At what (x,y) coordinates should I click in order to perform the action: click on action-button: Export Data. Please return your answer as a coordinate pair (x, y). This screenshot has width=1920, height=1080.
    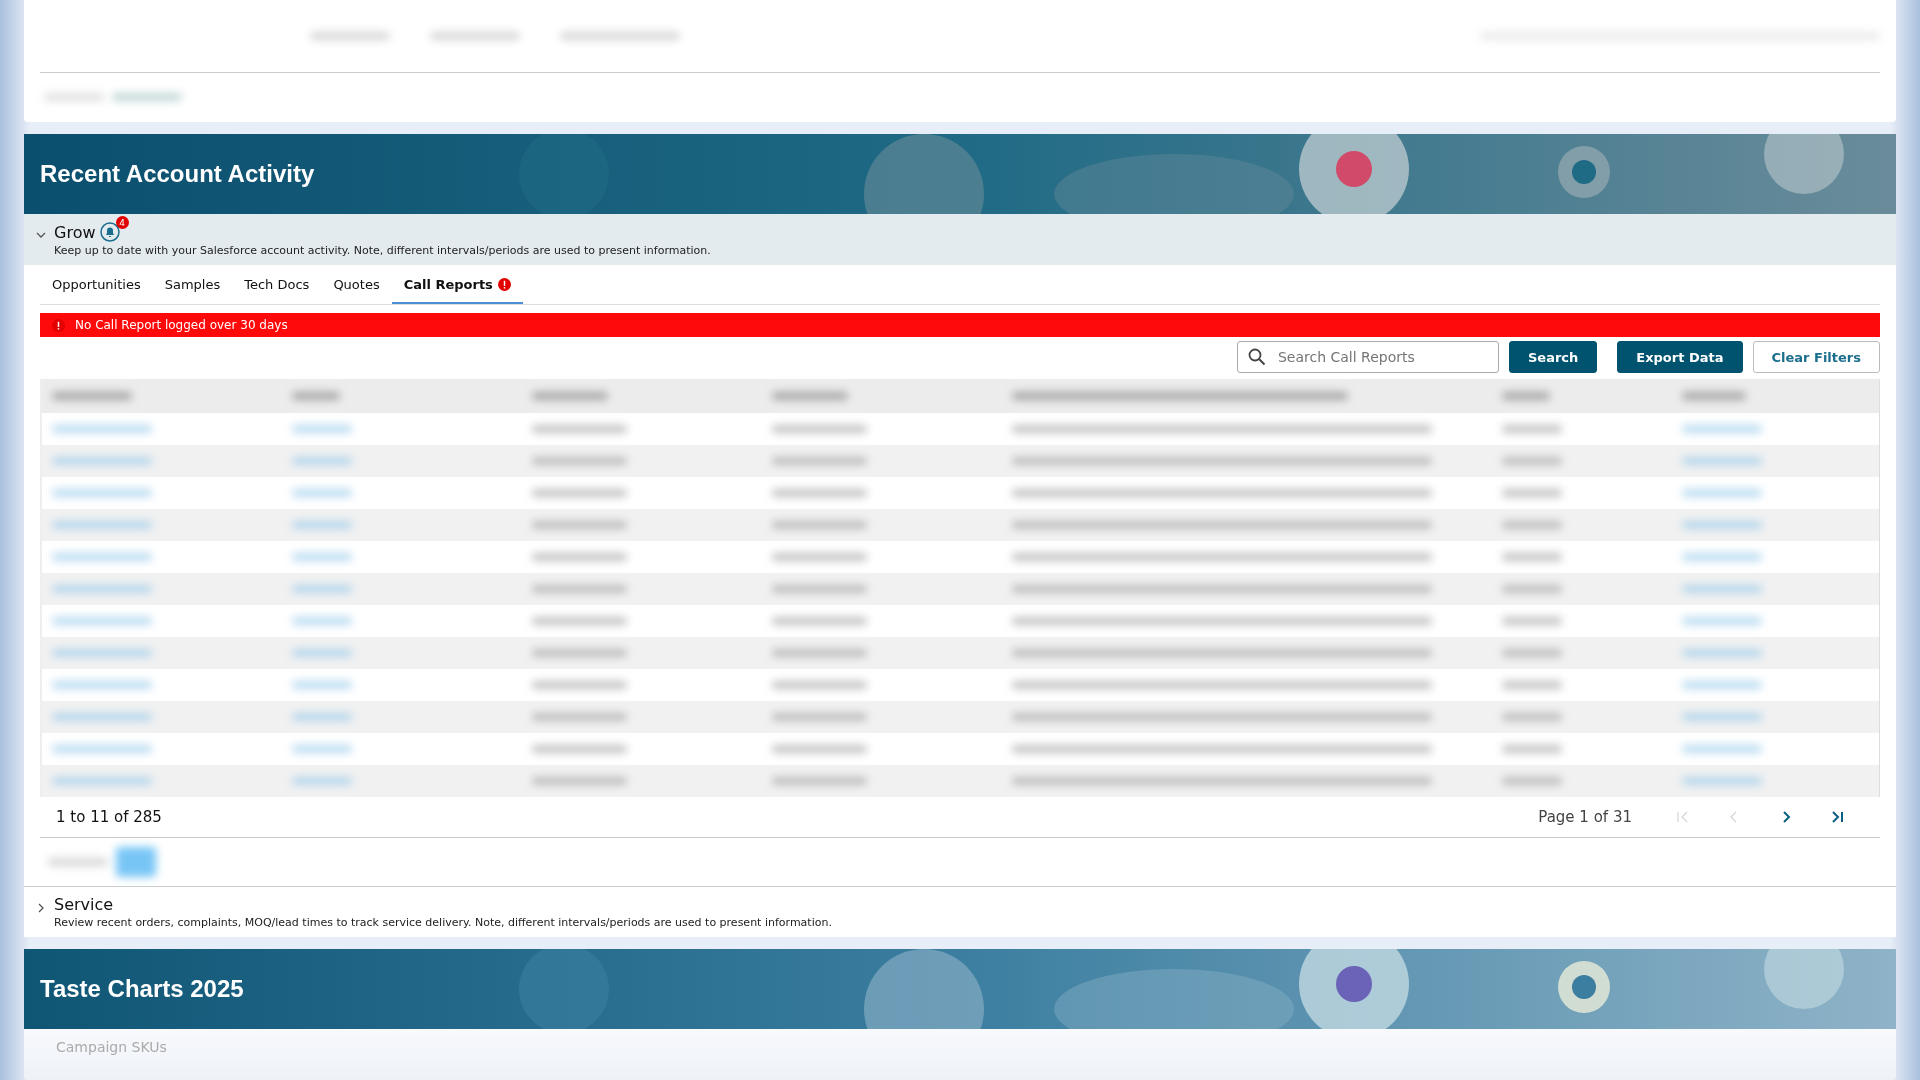
    Looking at the image, I should click on (1680, 357).